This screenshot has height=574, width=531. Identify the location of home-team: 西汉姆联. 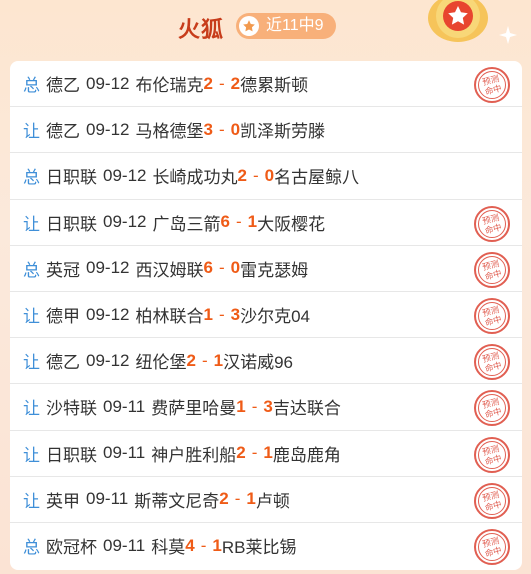
(169, 270).